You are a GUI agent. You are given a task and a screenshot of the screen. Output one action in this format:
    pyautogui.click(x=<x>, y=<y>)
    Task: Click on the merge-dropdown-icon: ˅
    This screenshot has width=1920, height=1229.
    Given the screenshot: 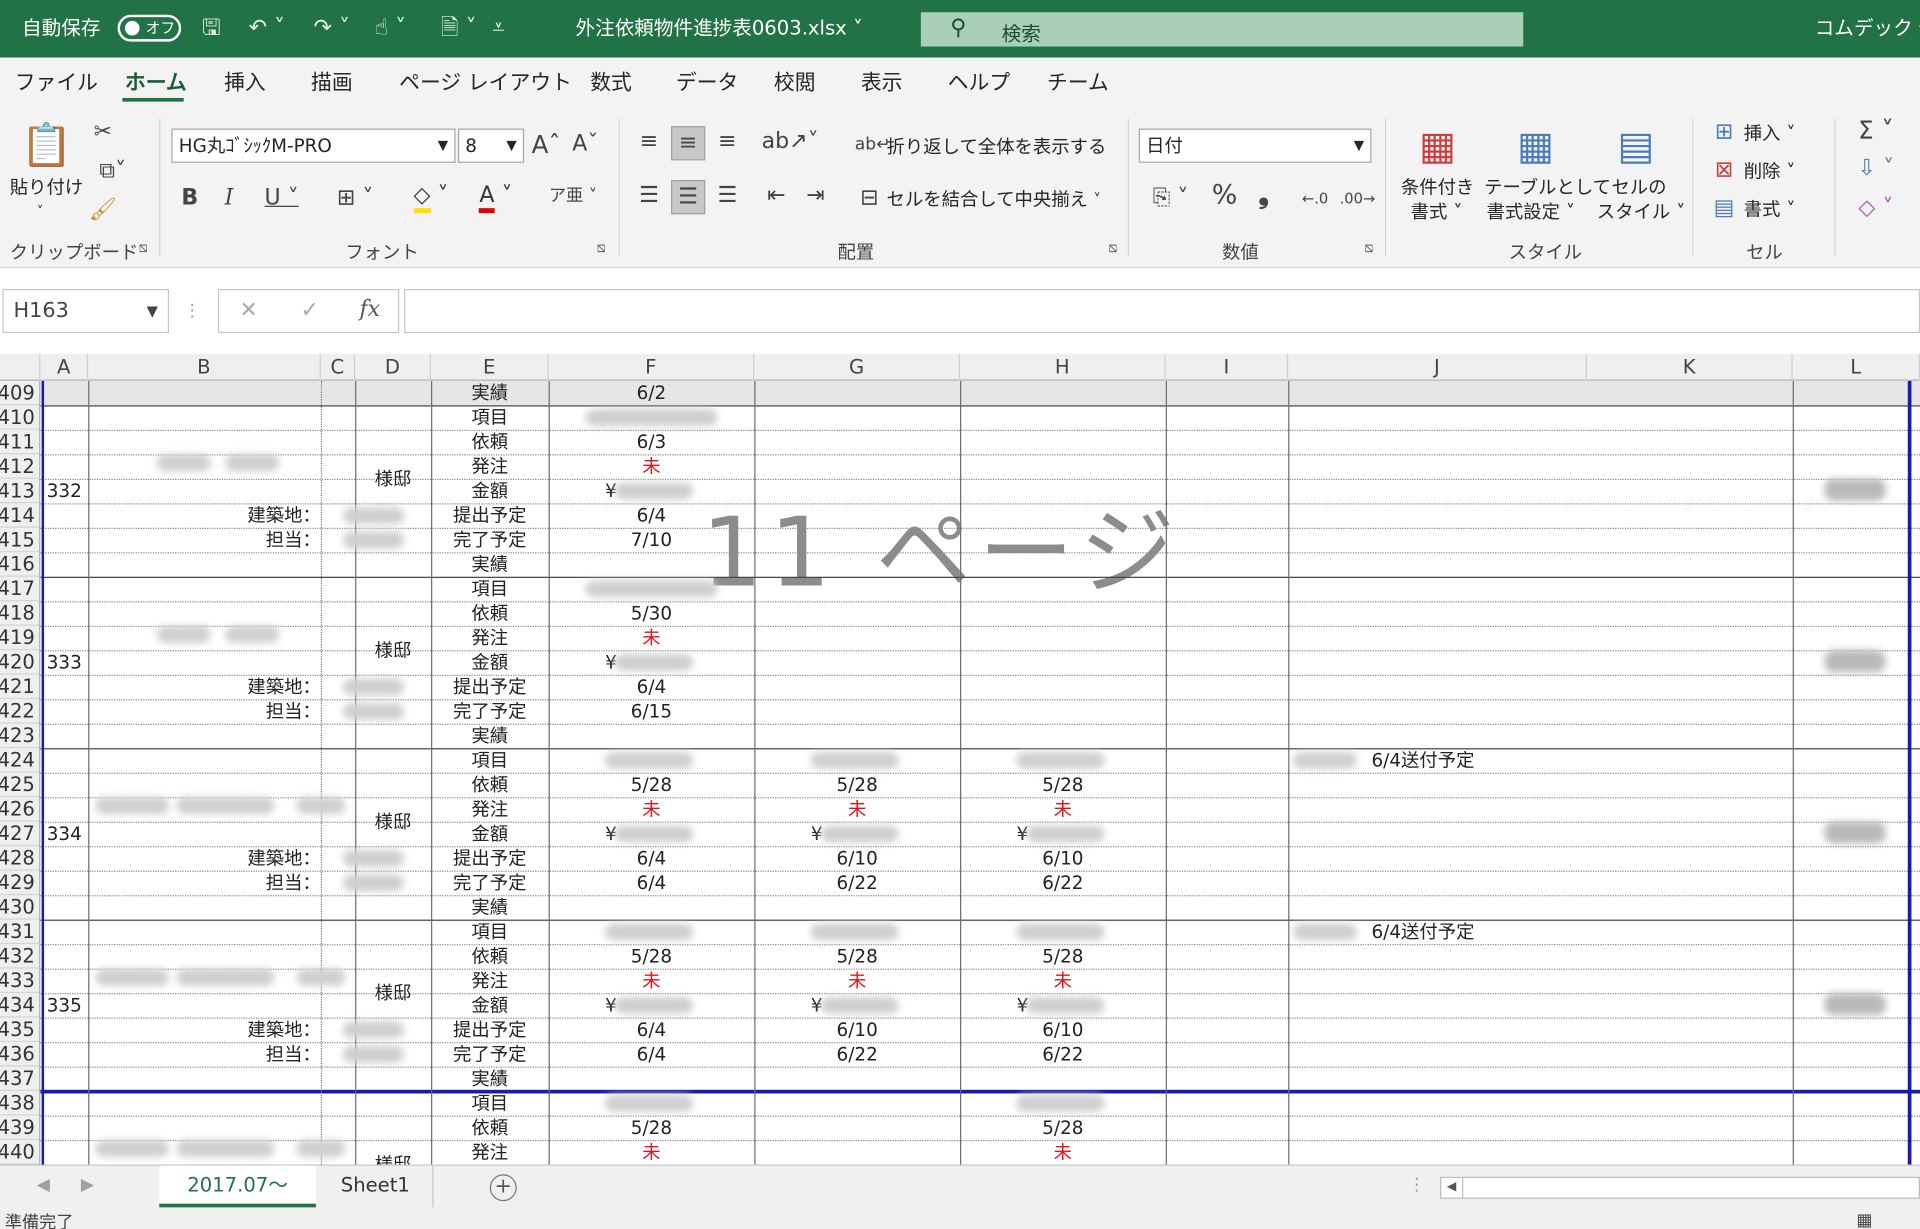 What is the action you would take?
    pyautogui.click(x=1096, y=199)
    